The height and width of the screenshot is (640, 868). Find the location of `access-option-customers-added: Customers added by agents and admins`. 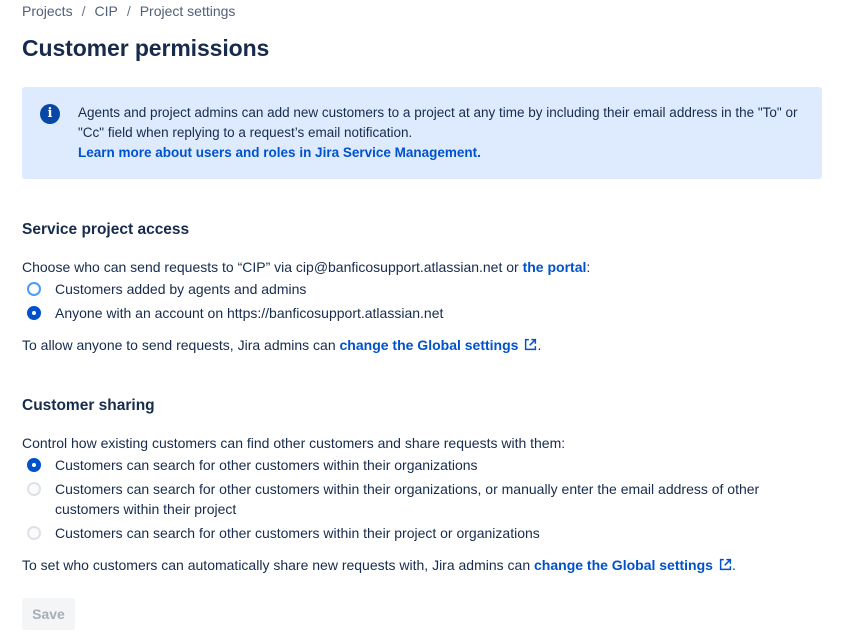

access-option-customers-added: Customers added by agents and admins is located at coordinates (164, 289).